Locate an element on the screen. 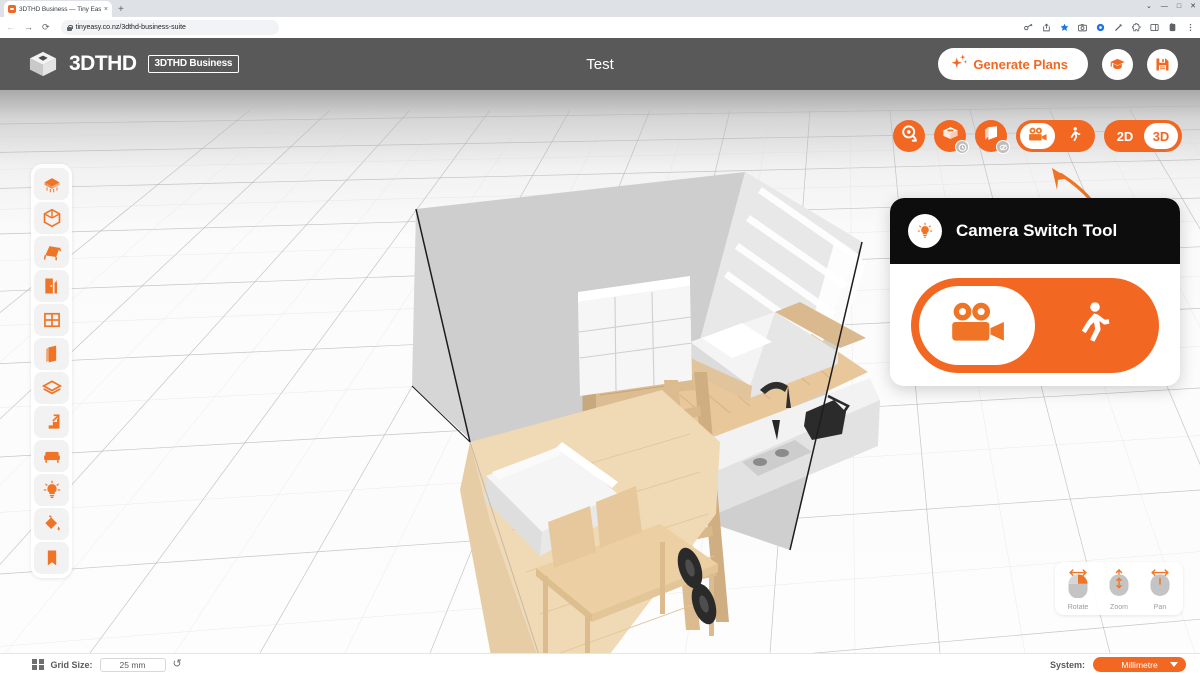 This screenshot has width=1200, height=675. sidebar-item-furniture is located at coordinates (51, 456).